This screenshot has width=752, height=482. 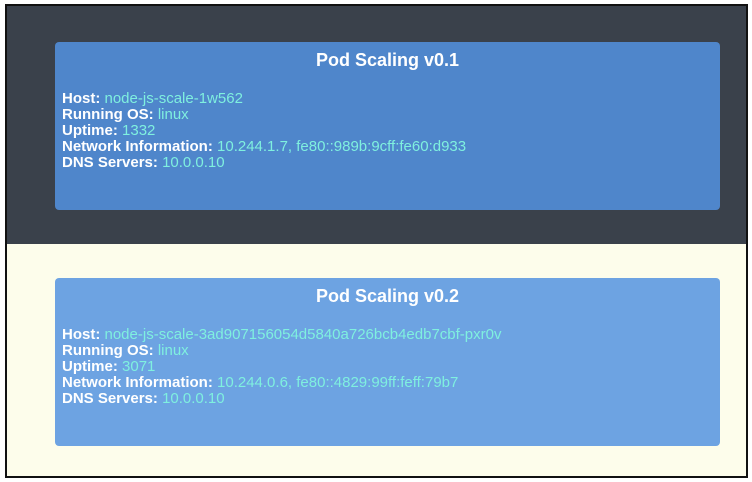 I want to click on card-title: Pod Scaling v0.1, so click(x=387, y=60).